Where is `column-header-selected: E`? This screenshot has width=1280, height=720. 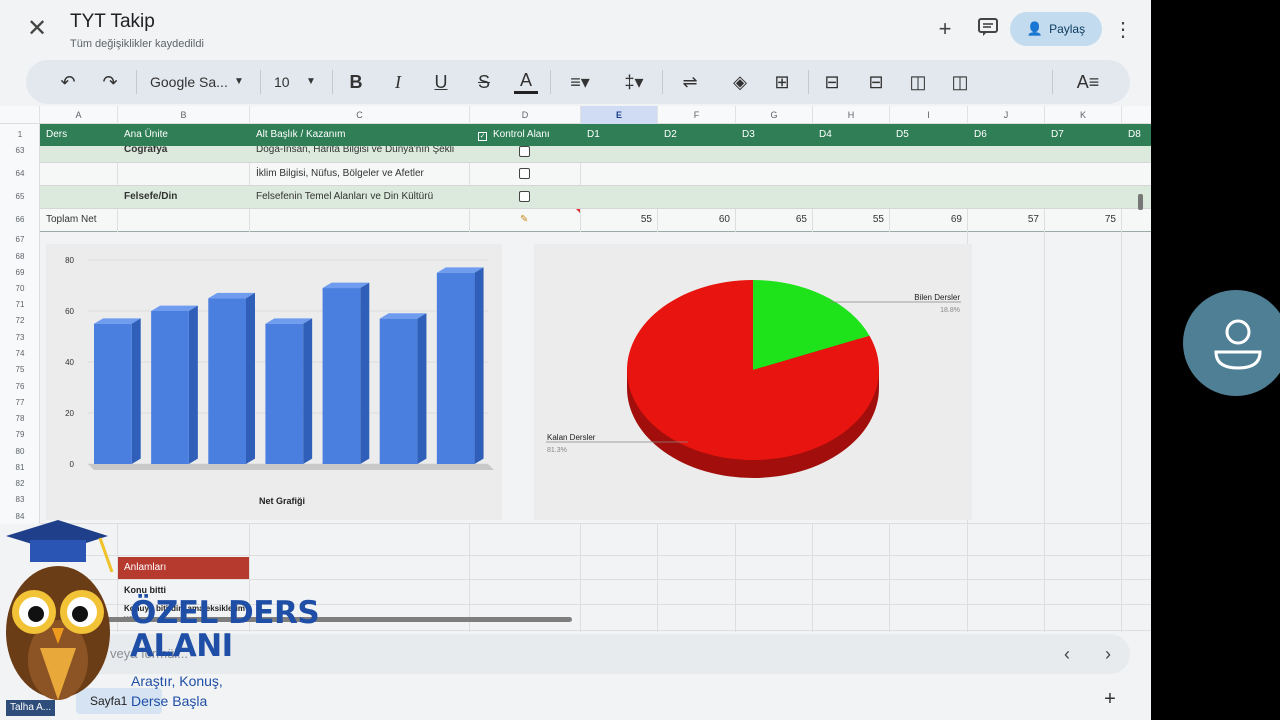
column-header-selected: E is located at coordinates (619, 115).